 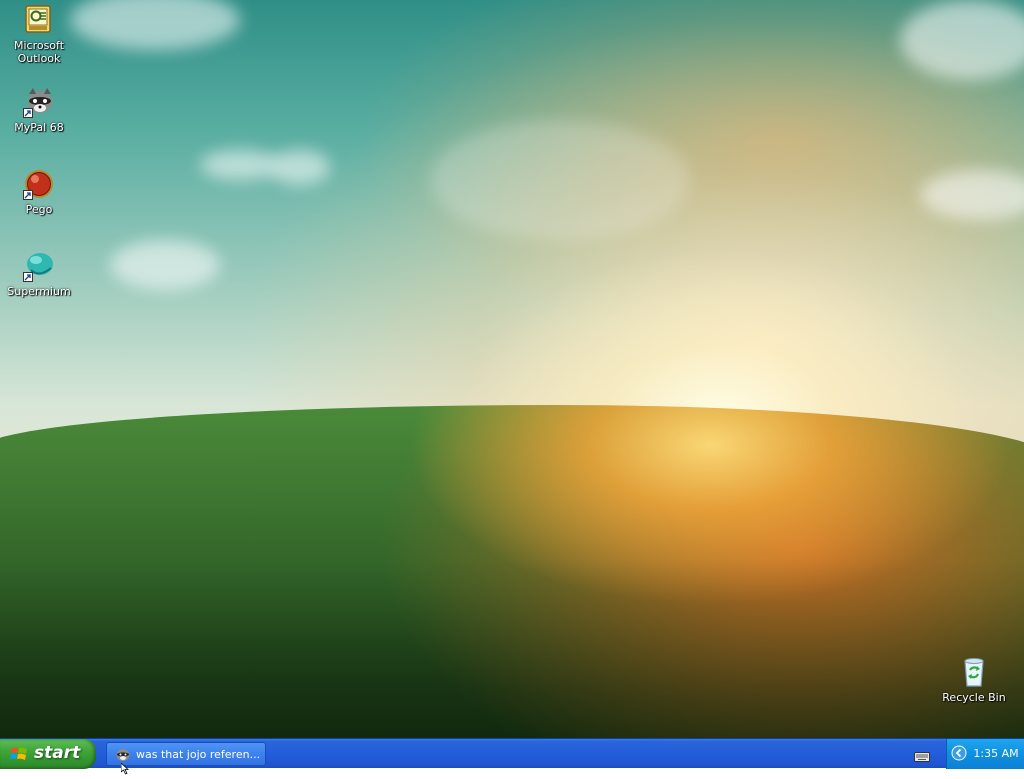 I want to click on supermium-icon, so click(x=39, y=266).